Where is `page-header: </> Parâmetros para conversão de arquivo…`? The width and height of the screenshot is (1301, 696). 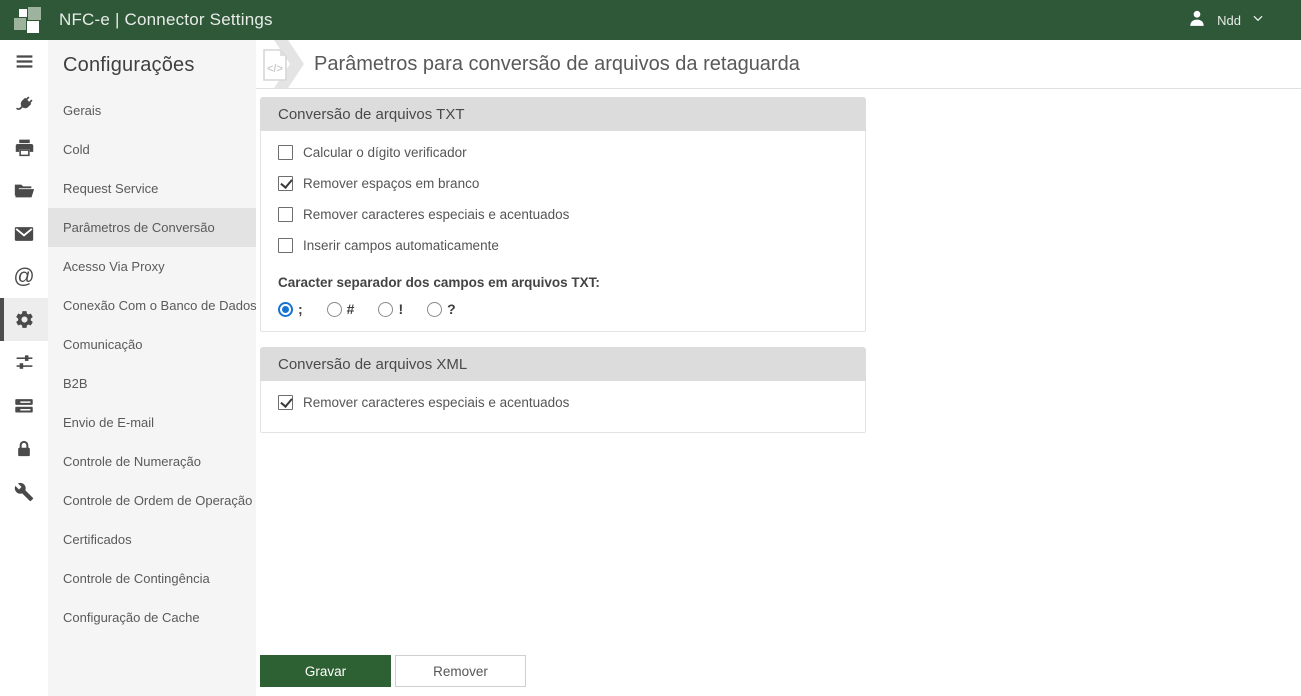
page-header: </> Parâmetros para conversão de arquivo… is located at coordinates (778, 64).